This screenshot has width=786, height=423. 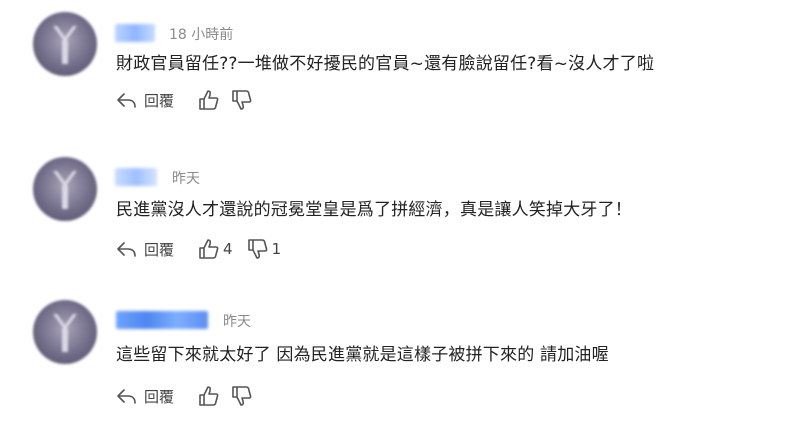 I want to click on like-button: 4, so click(x=215, y=249).